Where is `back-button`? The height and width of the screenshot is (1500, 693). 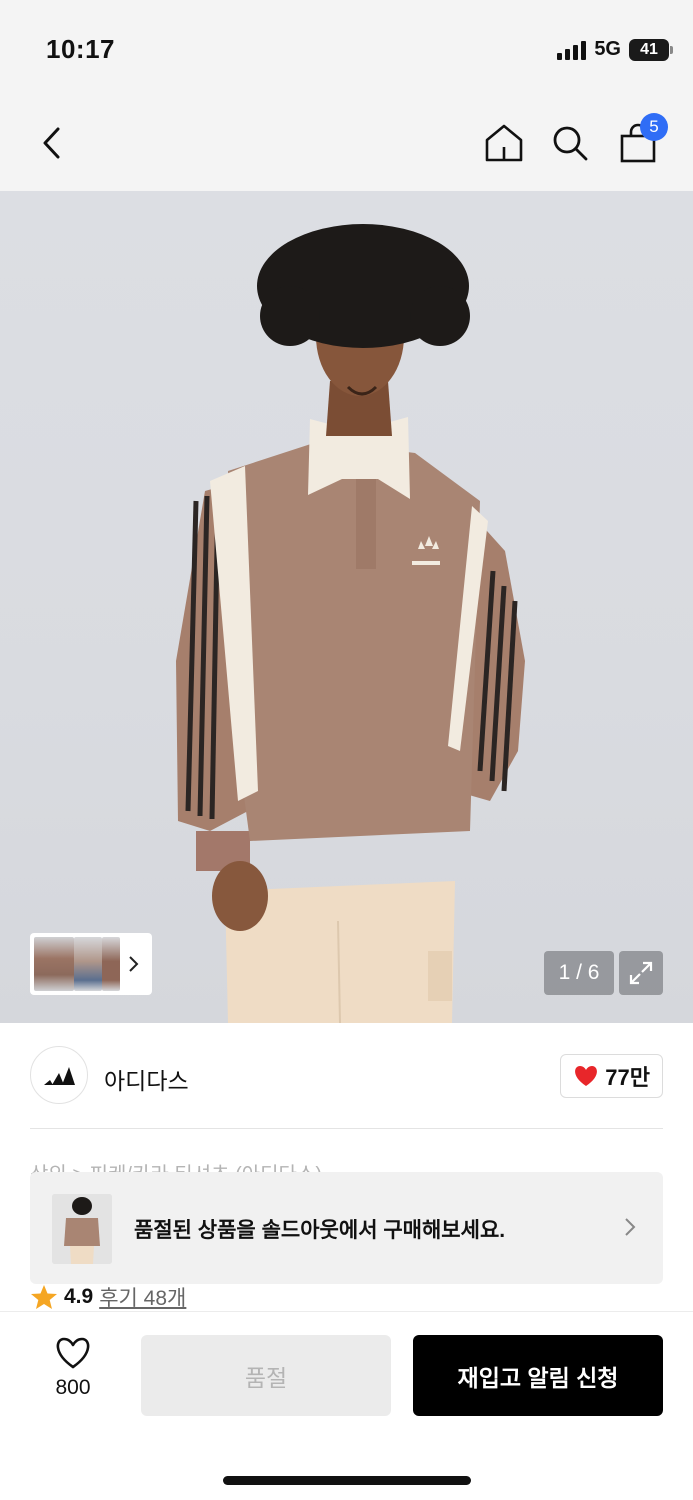 back-button is located at coordinates (52, 143).